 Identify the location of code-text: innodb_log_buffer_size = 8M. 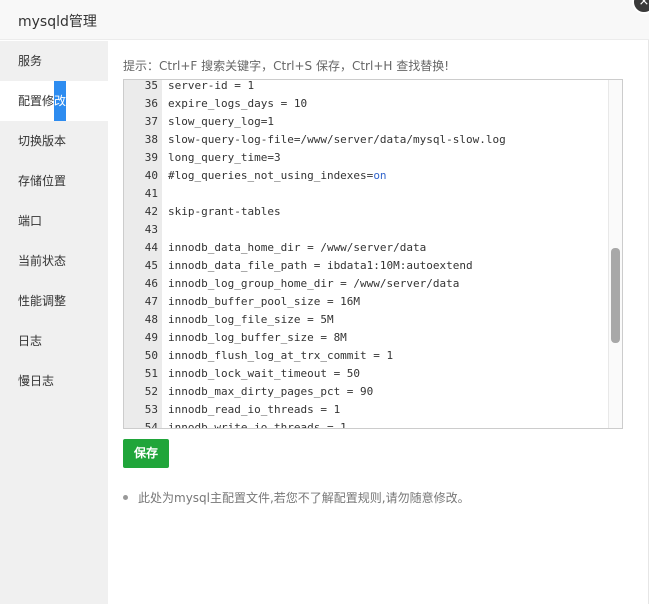
(257, 338).